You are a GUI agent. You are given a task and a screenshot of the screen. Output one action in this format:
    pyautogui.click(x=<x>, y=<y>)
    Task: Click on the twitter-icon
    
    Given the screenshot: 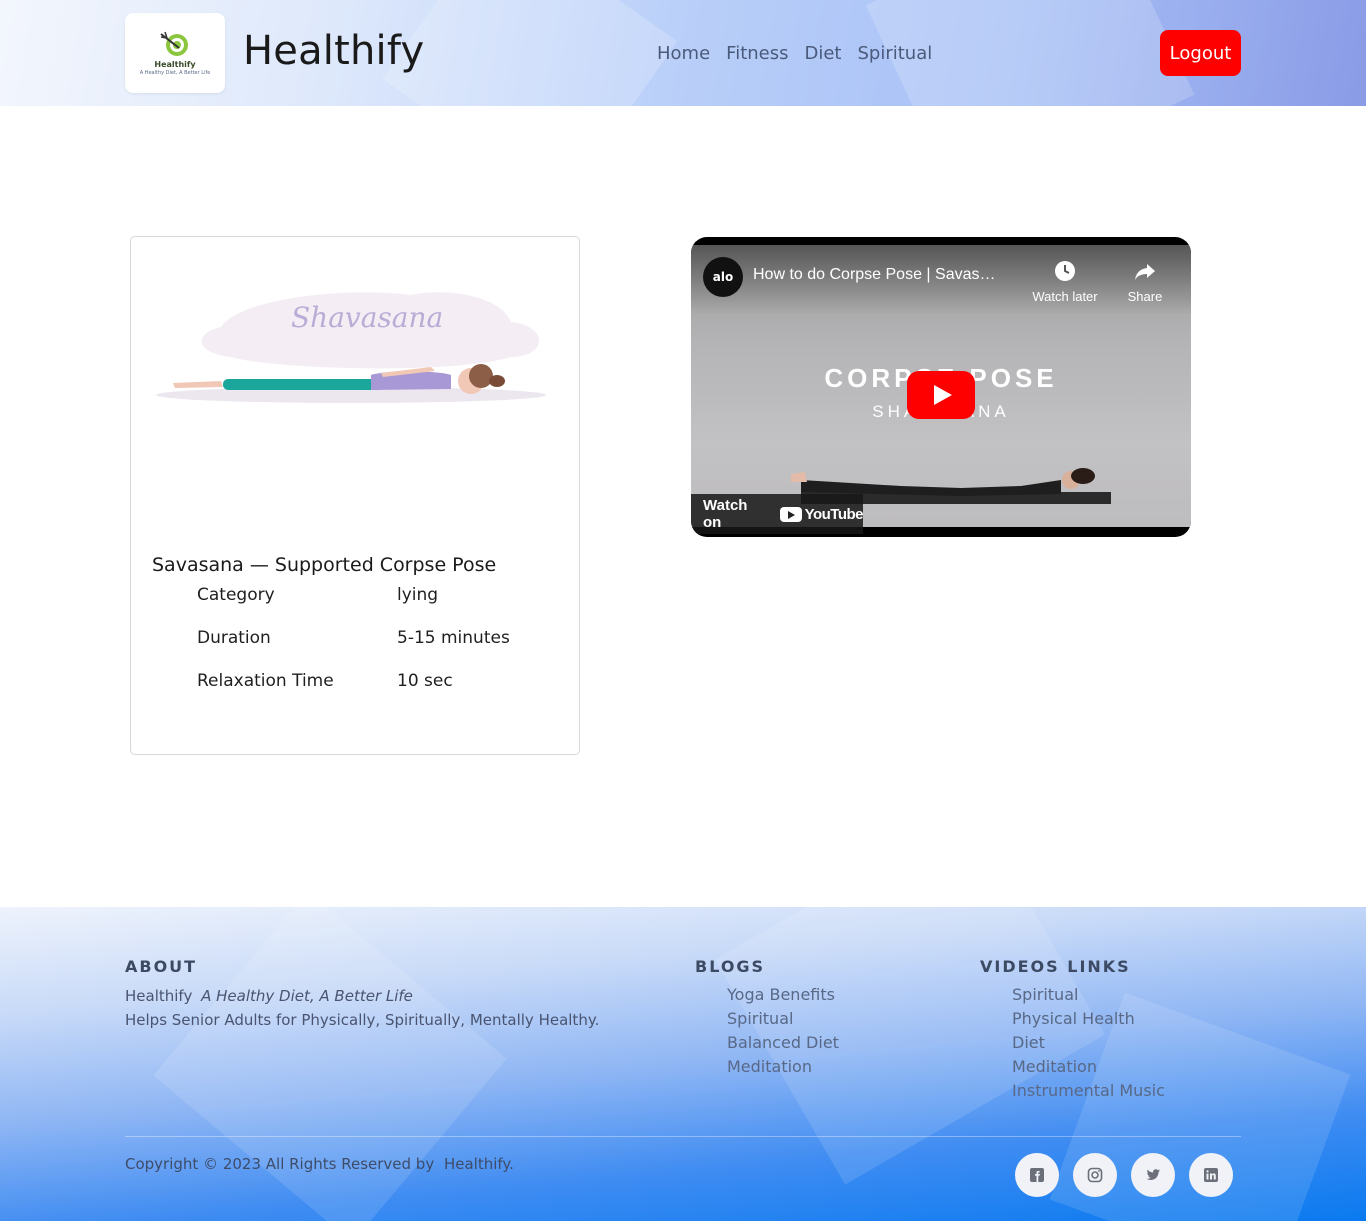 What is the action you would take?
    pyautogui.click(x=1153, y=1175)
    